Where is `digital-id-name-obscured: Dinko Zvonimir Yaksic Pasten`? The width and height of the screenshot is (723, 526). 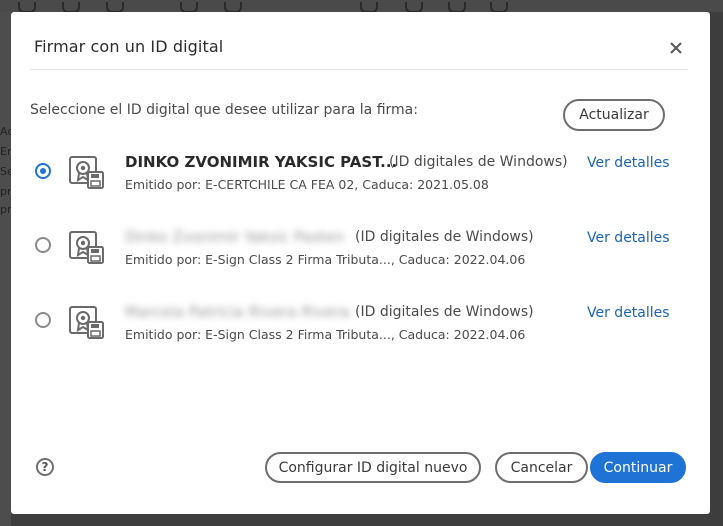 digital-id-name-obscured: Dinko Zvonimir Yaksic Pasten is located at coordinates (235, 237).